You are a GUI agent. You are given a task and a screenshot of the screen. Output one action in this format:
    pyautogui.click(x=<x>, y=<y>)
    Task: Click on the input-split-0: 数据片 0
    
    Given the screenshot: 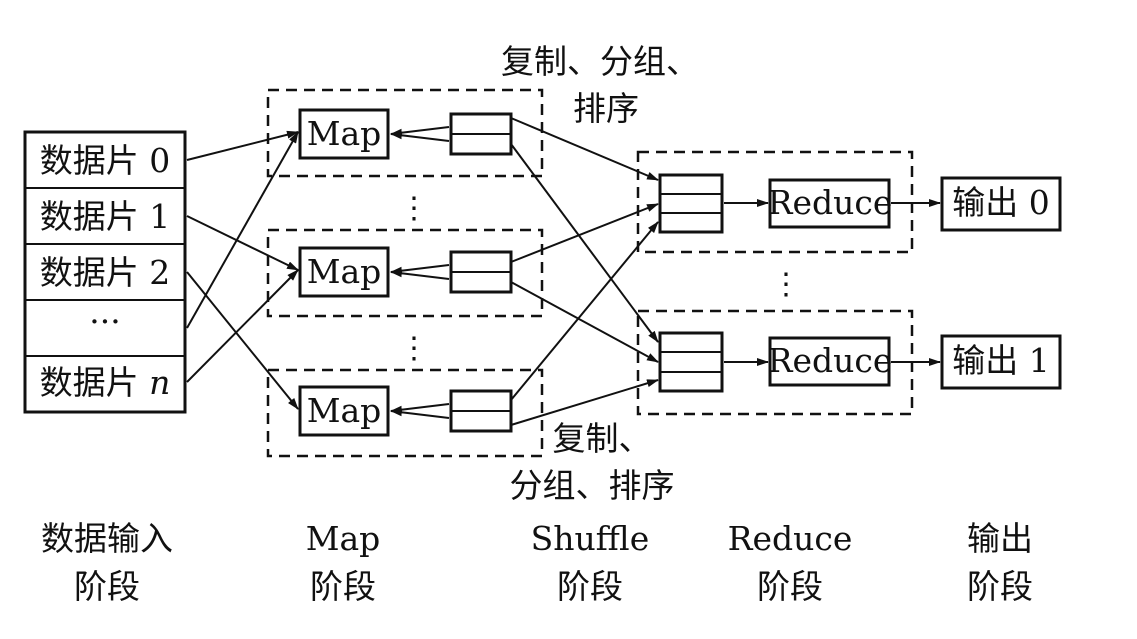 What is the action you would take?
    pyautogui.click(x=105, y=160)
    